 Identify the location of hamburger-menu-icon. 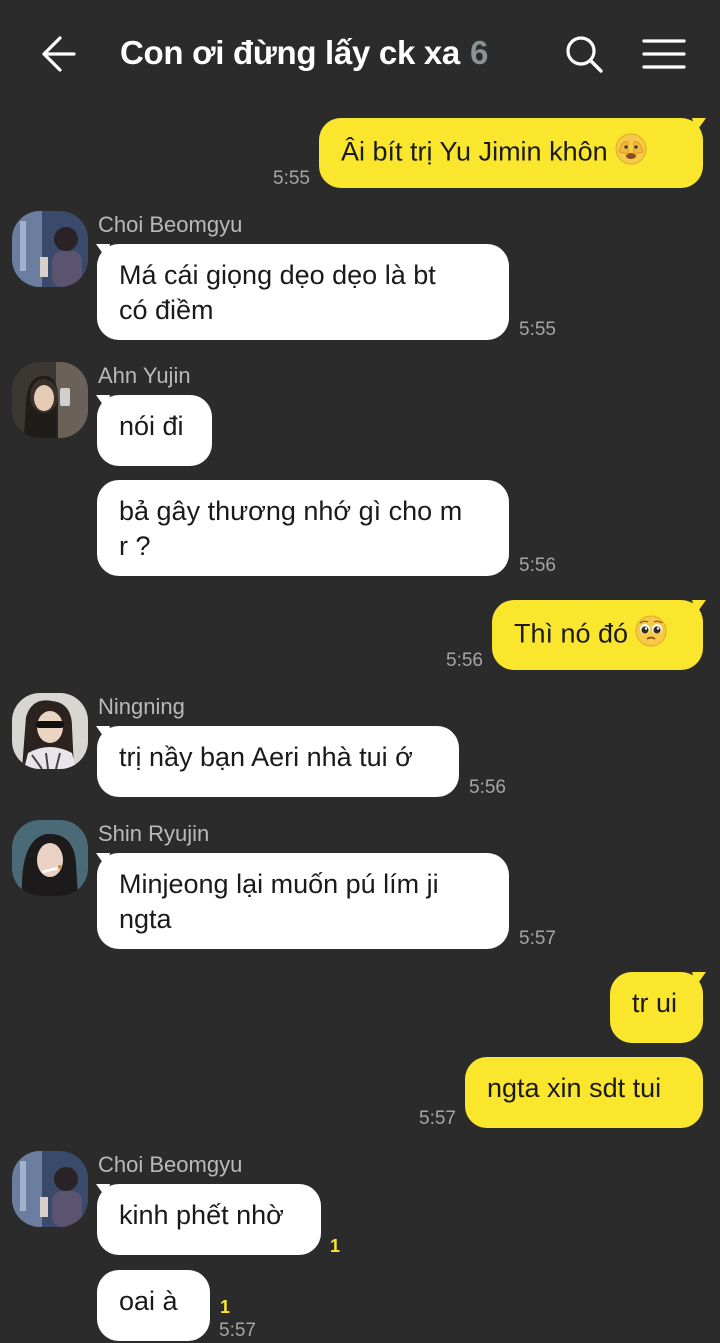
(664, 54).